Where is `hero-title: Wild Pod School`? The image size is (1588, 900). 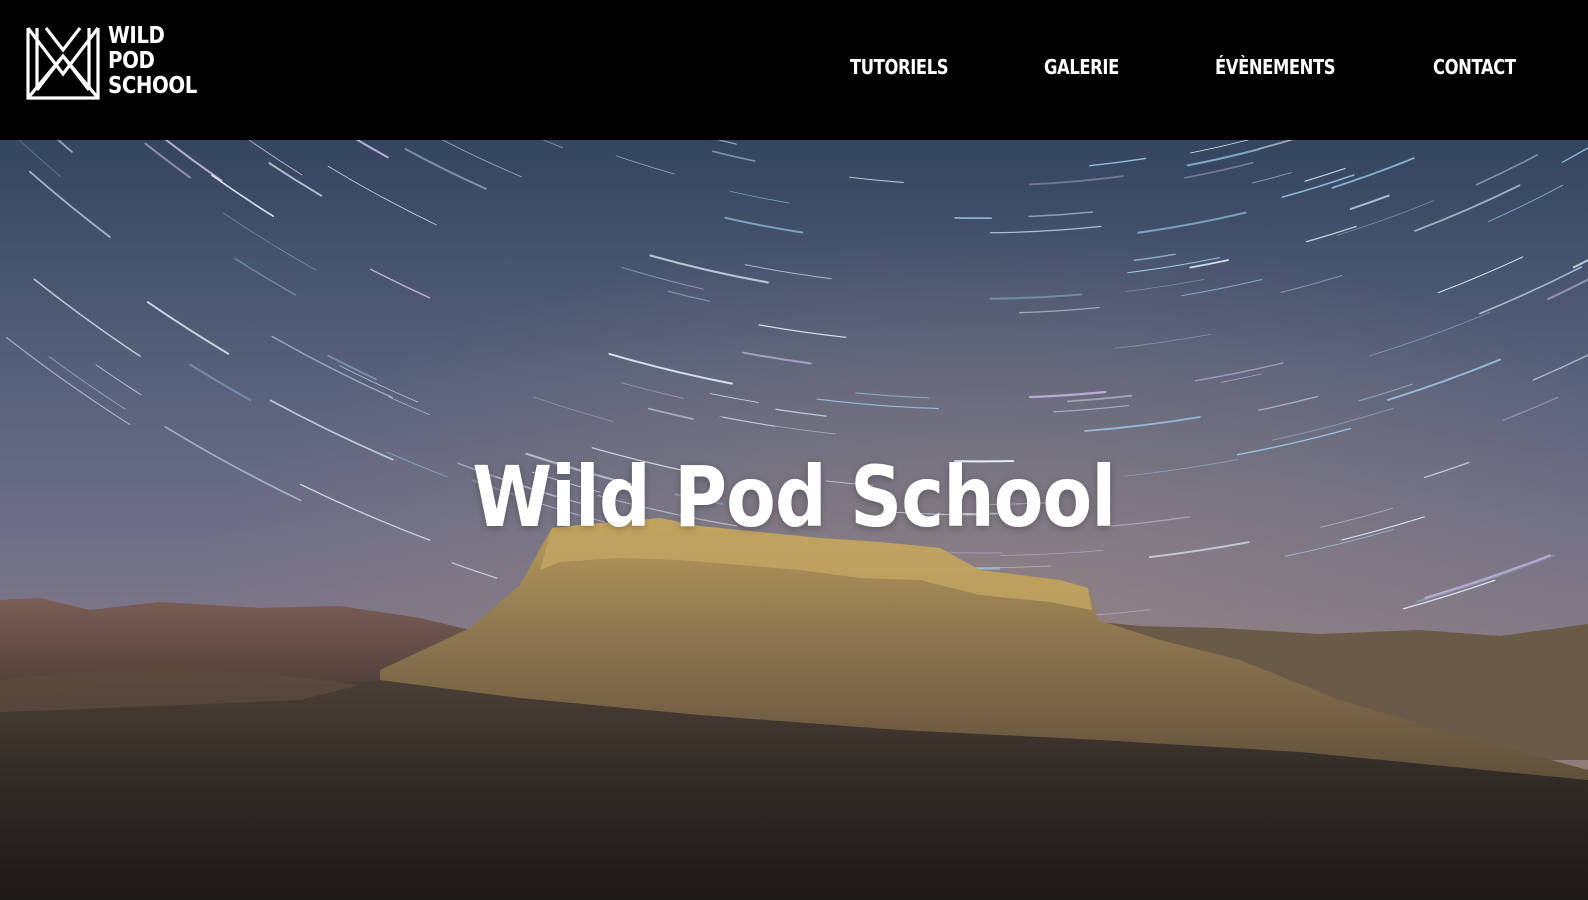 hero-title: Wild Pod School is located at coordinates (794, 497).